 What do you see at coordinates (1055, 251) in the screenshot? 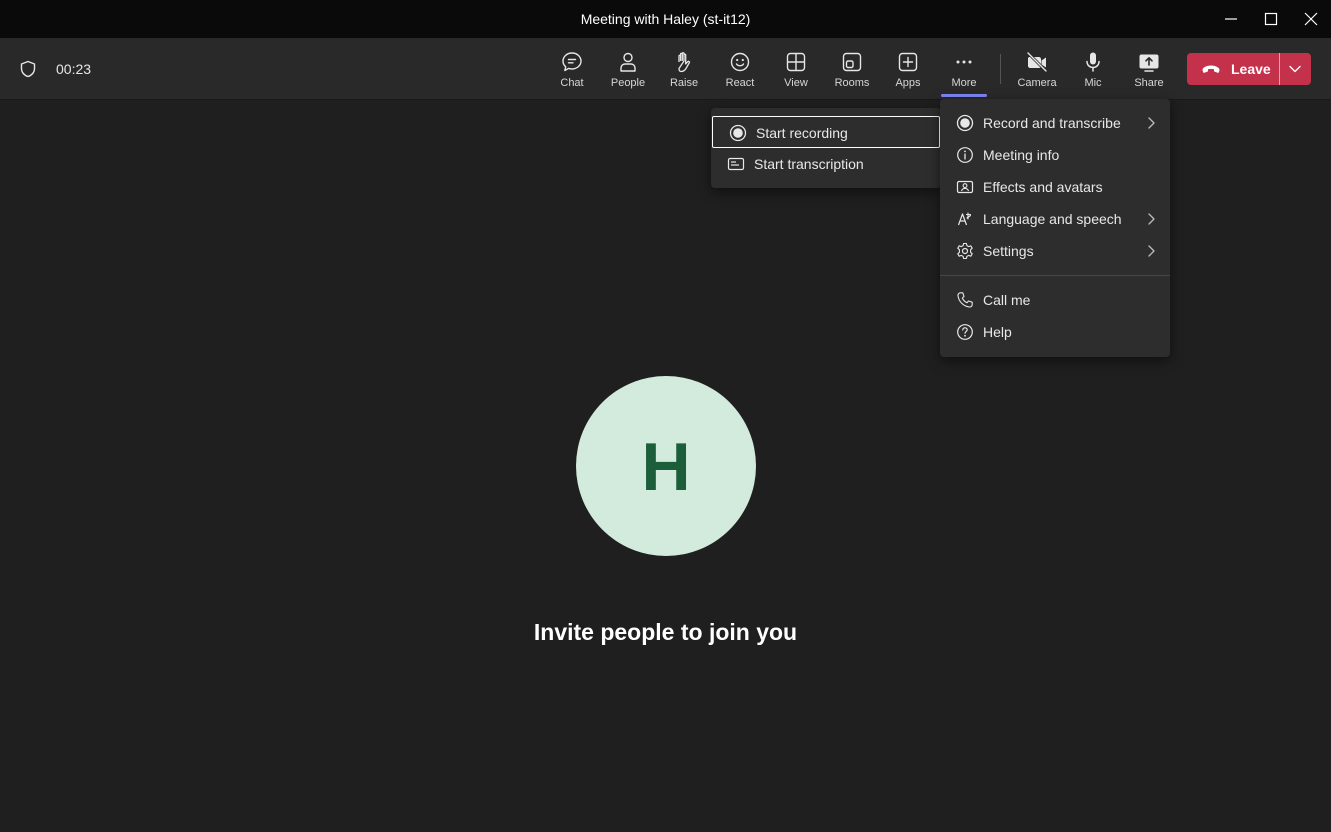
I see `settings-item: Settings` at bounding box center [1055, 251].